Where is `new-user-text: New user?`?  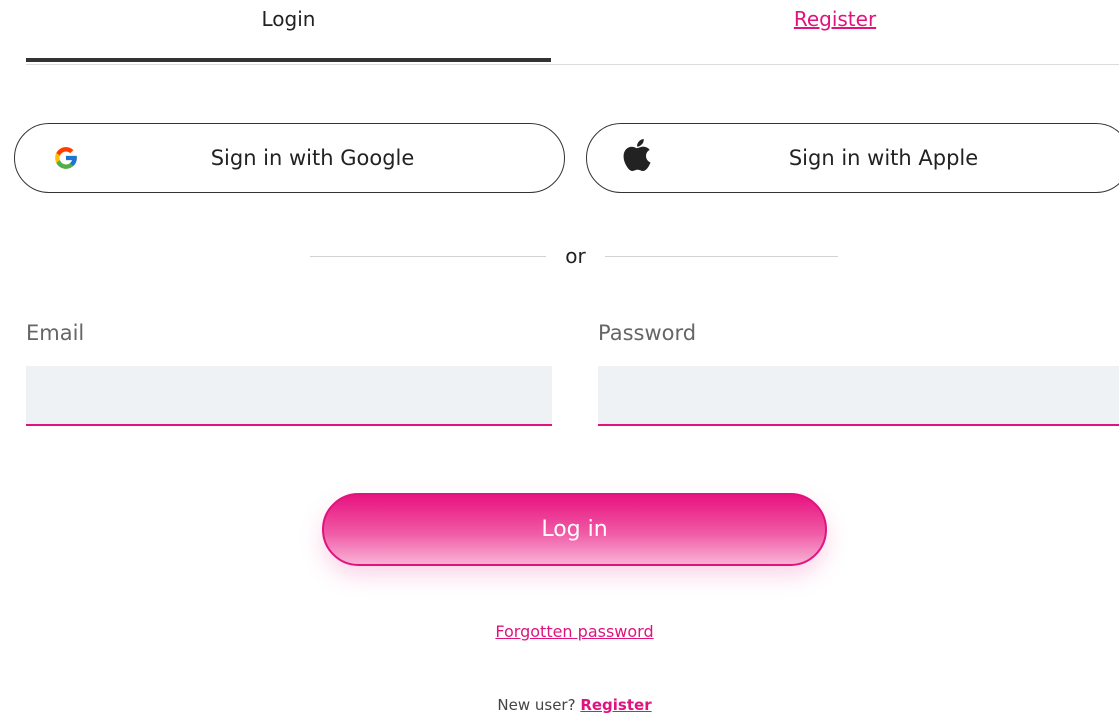 new-user-text: New user? is located at coordinates (539, 705).